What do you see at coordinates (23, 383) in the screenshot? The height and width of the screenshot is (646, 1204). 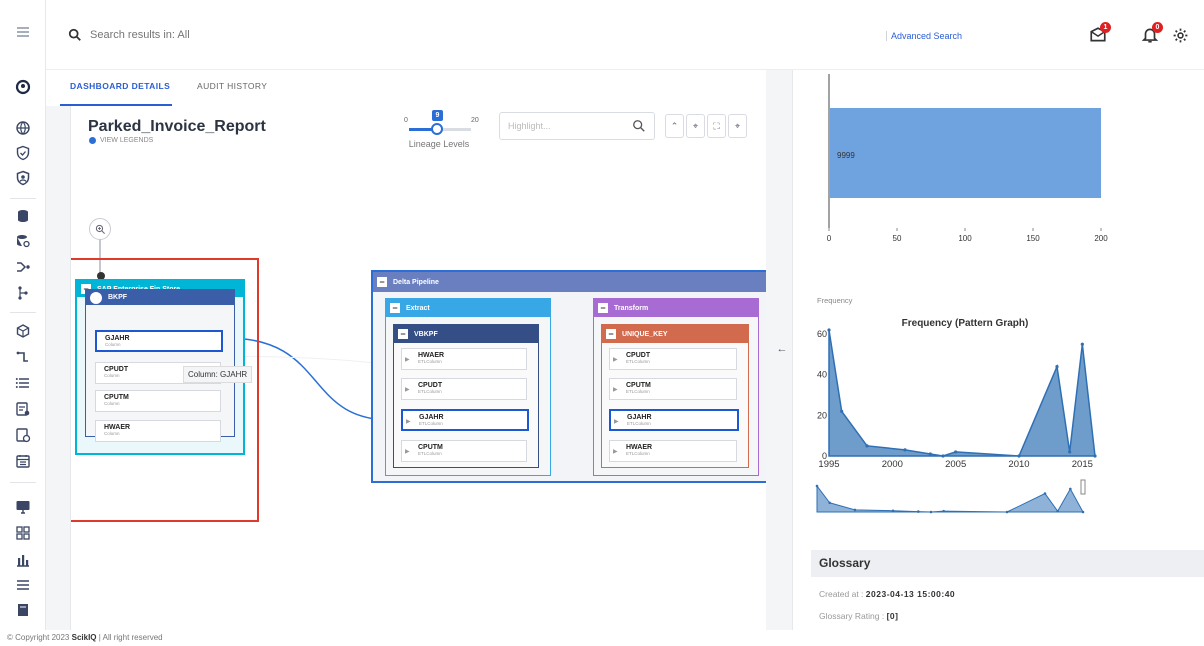 I see `list-icon` at bounding box center [23, 383].